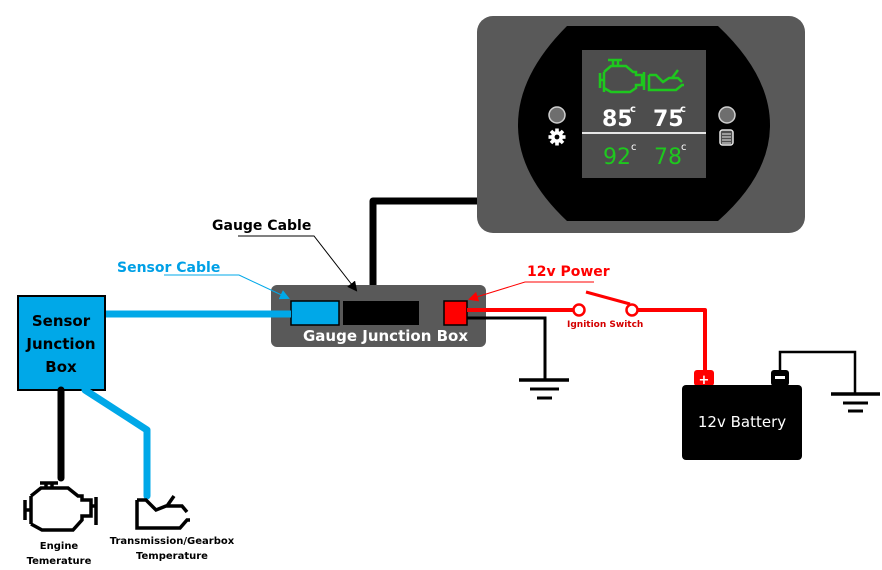  Describe the element at coordinates (632, 310) in the screenshot. I see `switch-terminal-b` at that location.